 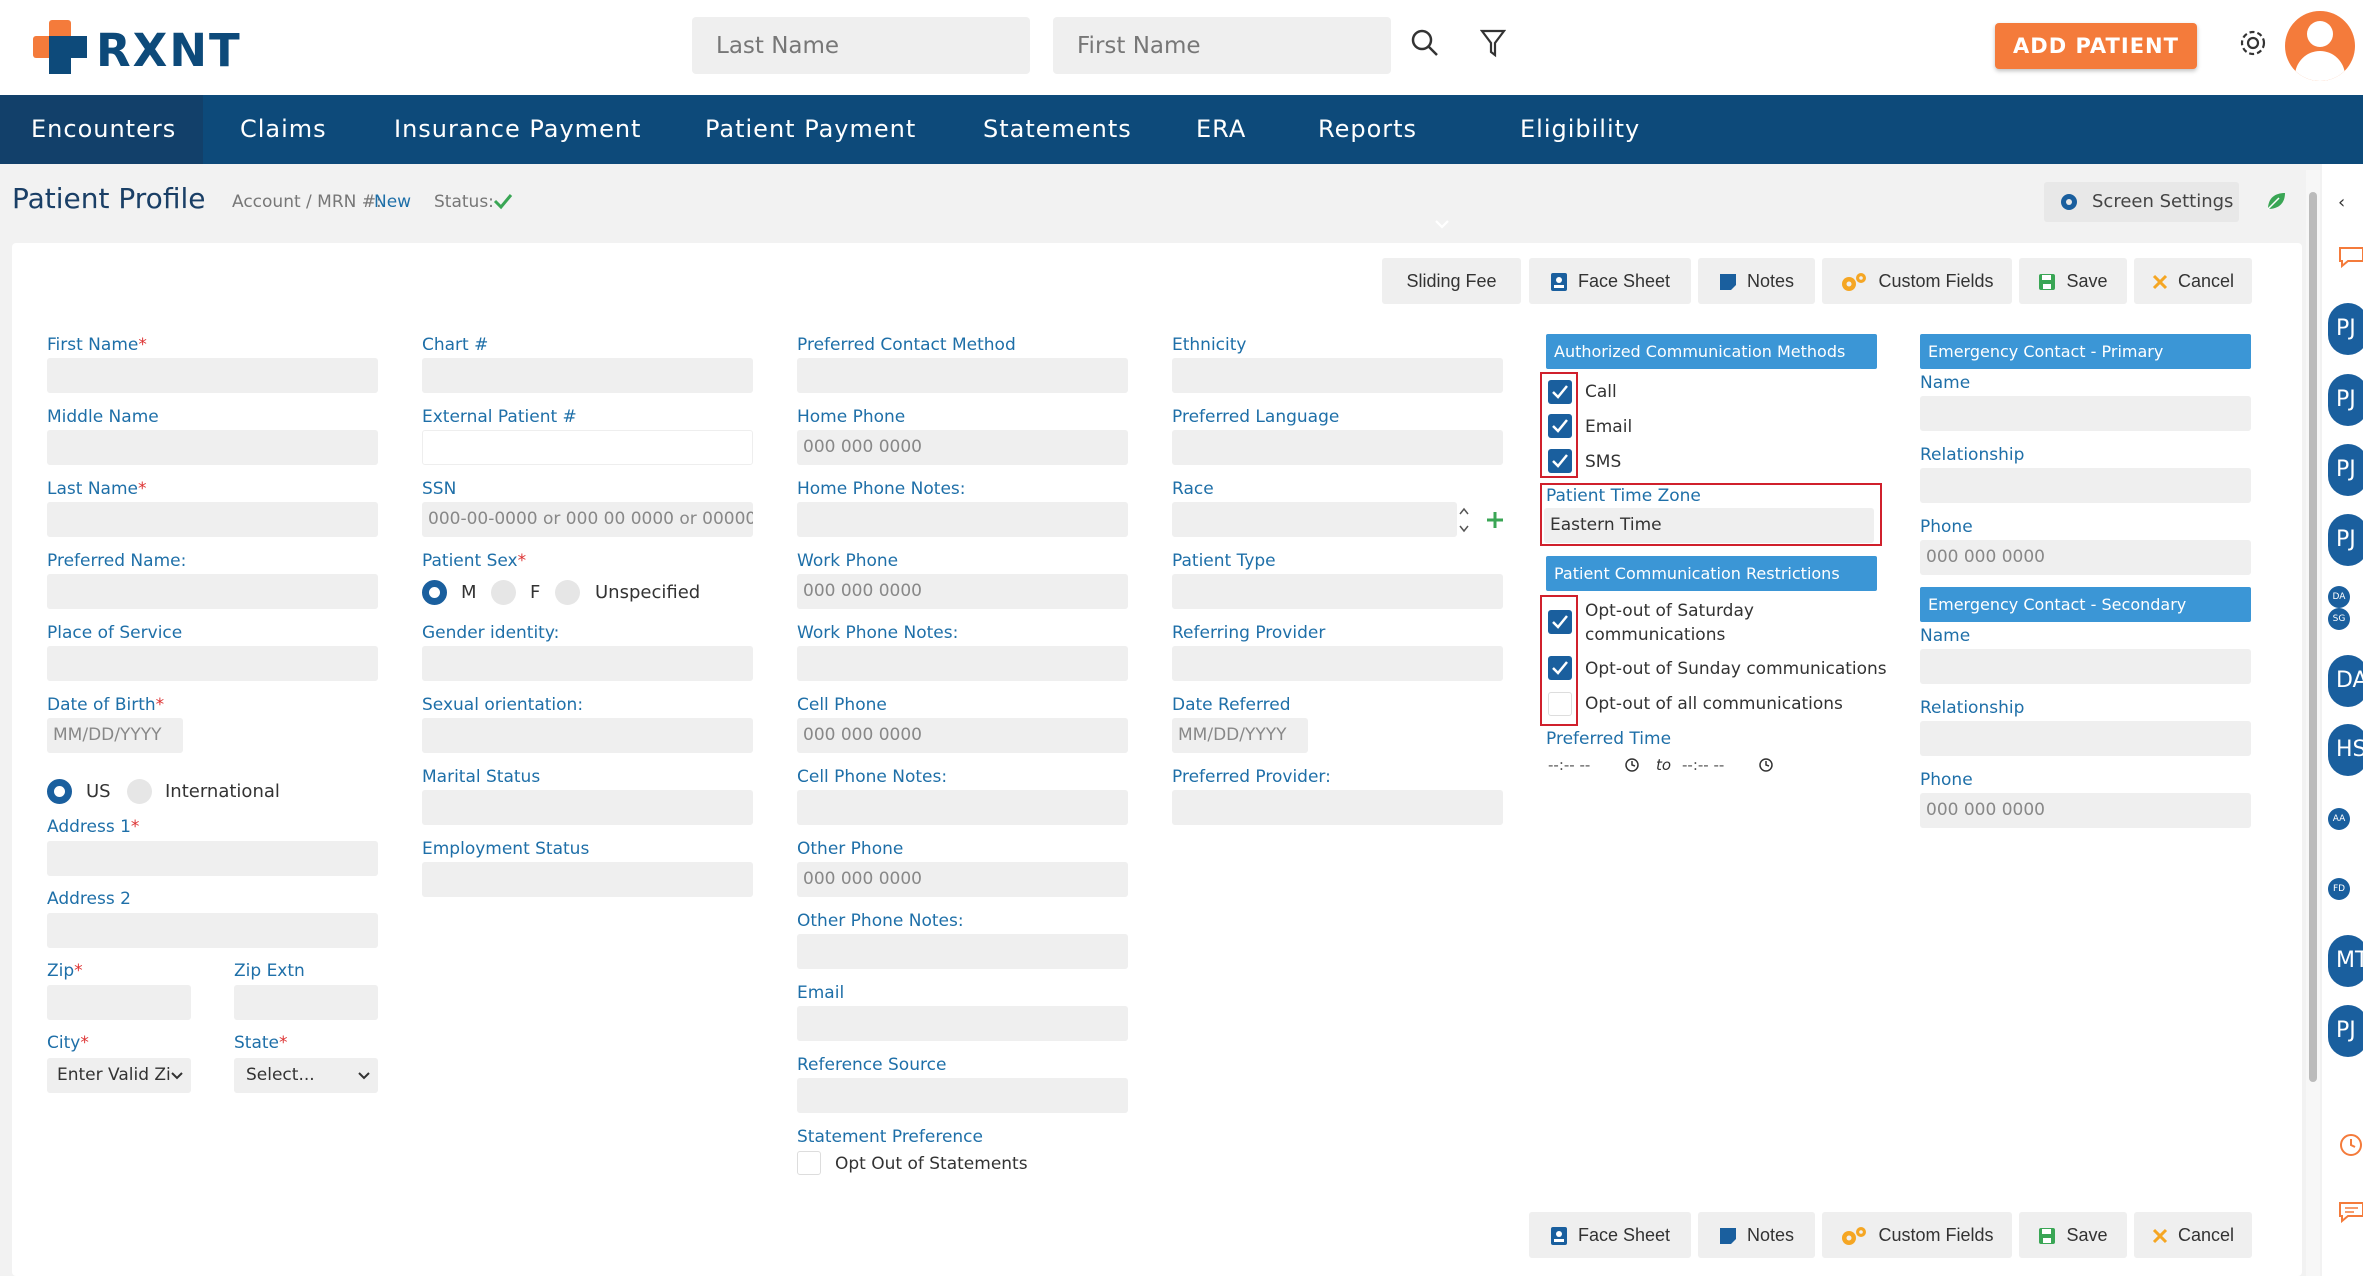 What do you see at coordinates (2253, 43) in the screenshot?
I see `settings-gear-icon` at bounding box center [2253, 43].